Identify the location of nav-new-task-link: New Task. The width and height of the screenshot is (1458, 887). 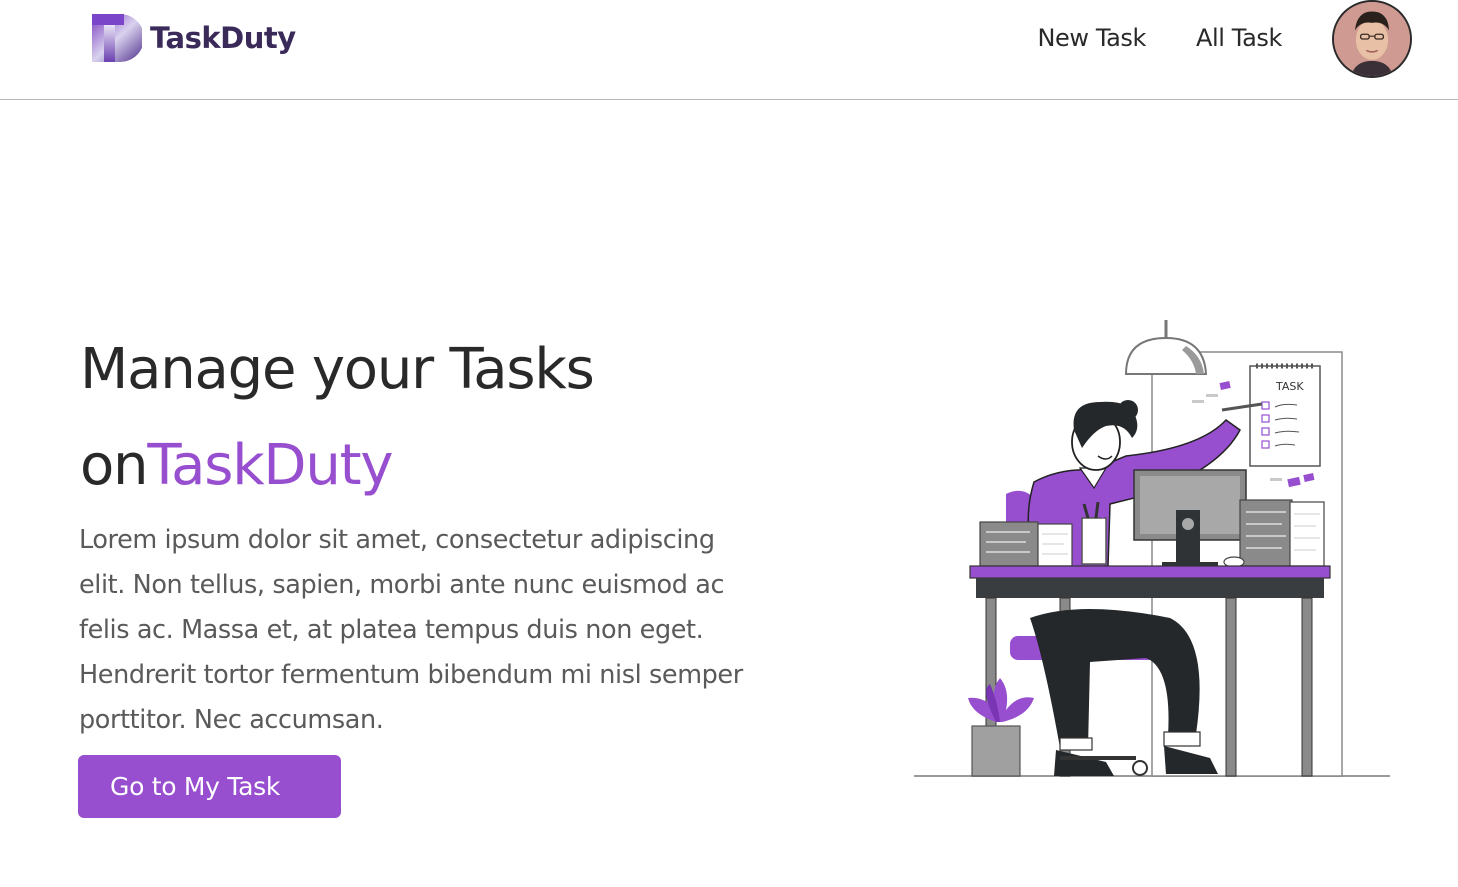
(1091, 38).